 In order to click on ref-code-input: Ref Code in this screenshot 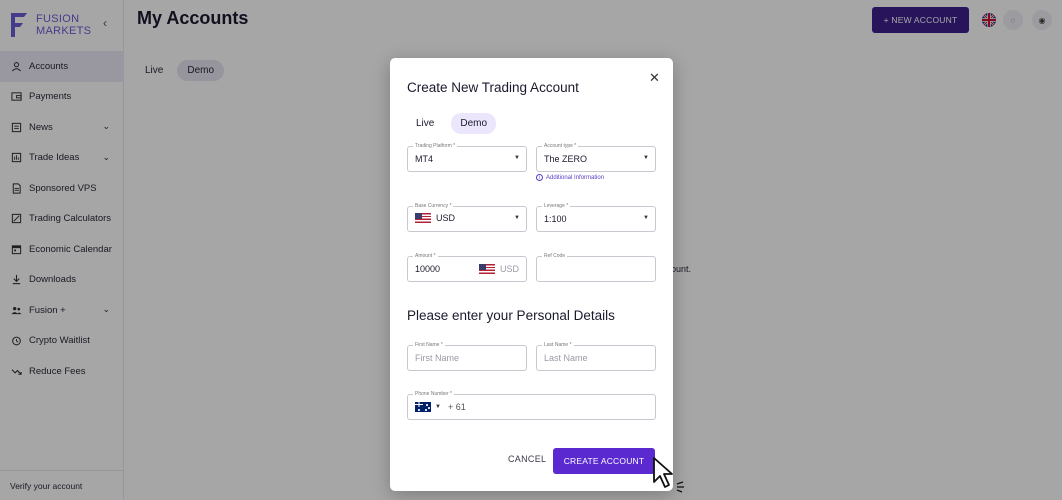, I will do `click(596, 267)`.